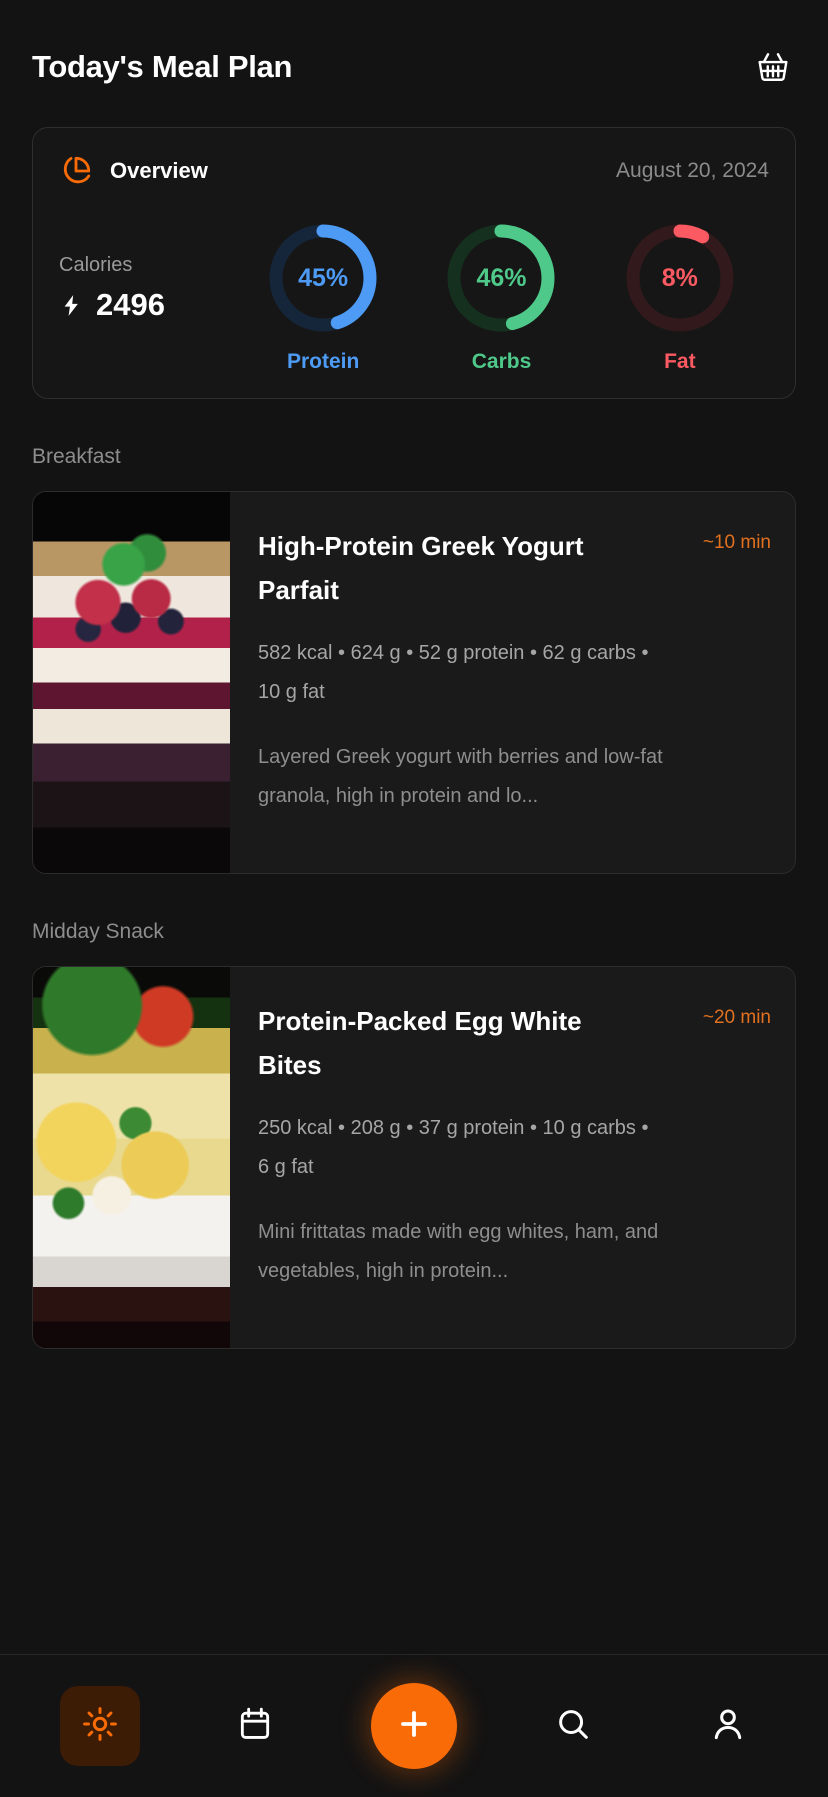 The width and height of the screenshot is (828, 1797). Describe the element at coordinates (98, 931) in the screenshot. I see `section-label: Midday Snack` at that location.